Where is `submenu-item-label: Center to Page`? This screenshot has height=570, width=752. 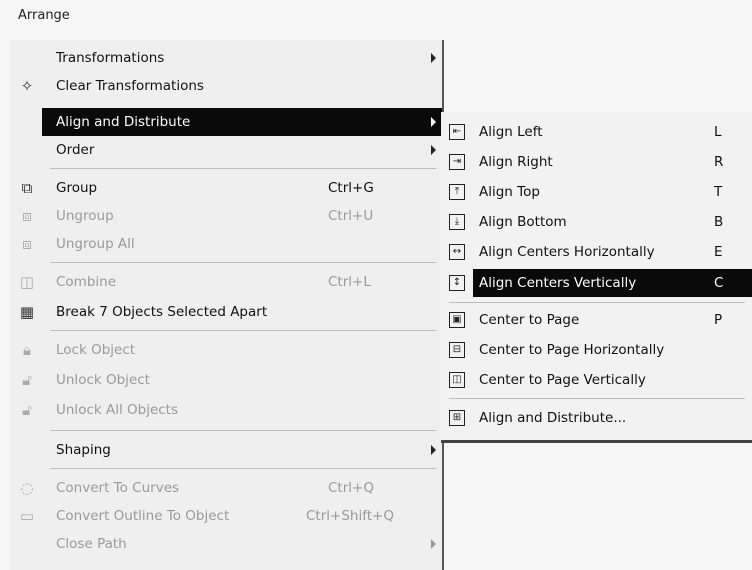 submenu-item-label: Center to Page is located at coordinates (529, 320).